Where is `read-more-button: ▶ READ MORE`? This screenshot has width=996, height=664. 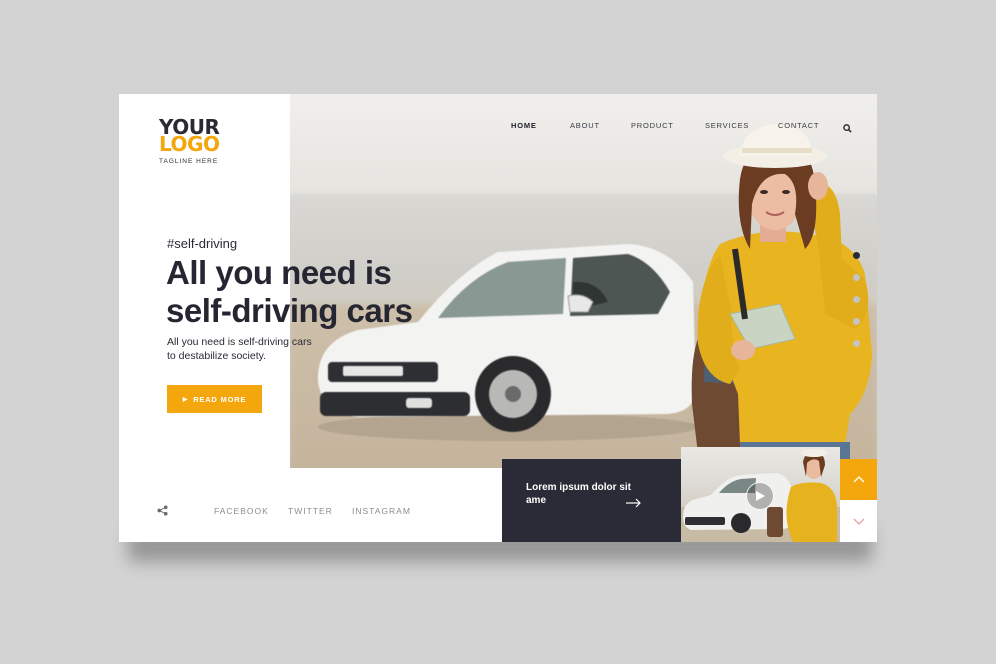
read-more-button: ▶ READ MORE is located at coordinates (214, 399).